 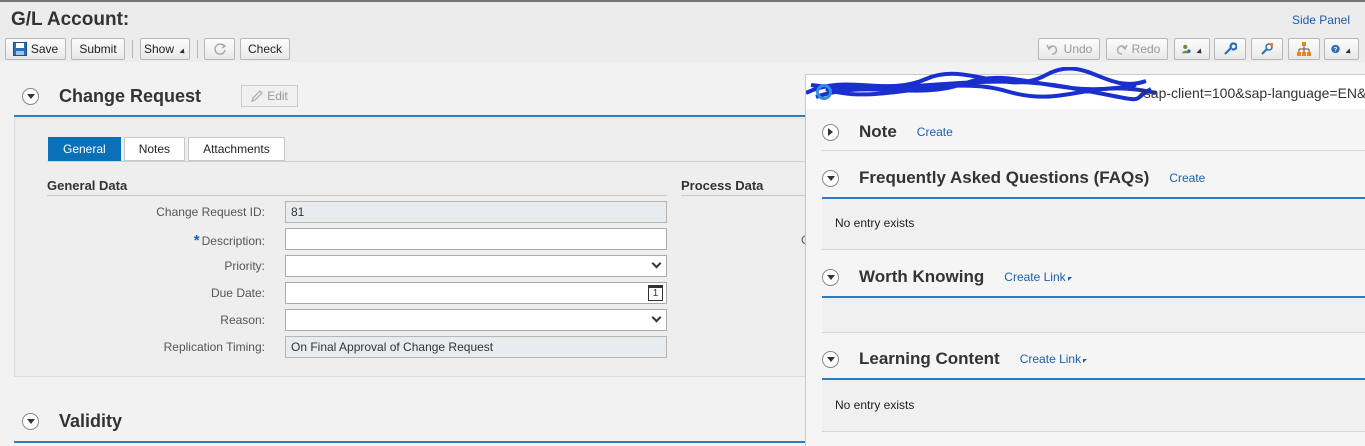 What do you see at coordinates (44, 49) in the screenshot?
I see `save-label: Save` at bounding box center [44, 49].